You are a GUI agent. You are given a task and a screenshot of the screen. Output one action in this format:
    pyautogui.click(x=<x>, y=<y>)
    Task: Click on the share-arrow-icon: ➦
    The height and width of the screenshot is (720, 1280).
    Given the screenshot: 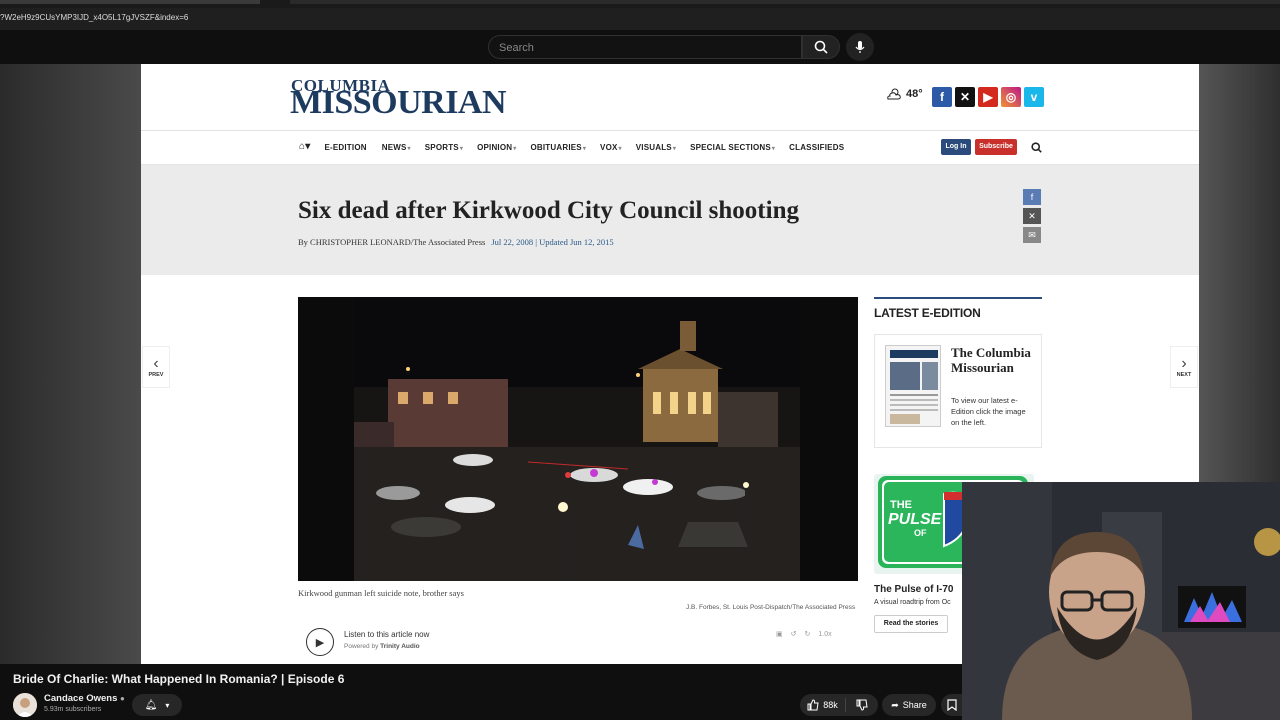 What is the action you would take?
    pyautogui.click(x=895, y=704)
    